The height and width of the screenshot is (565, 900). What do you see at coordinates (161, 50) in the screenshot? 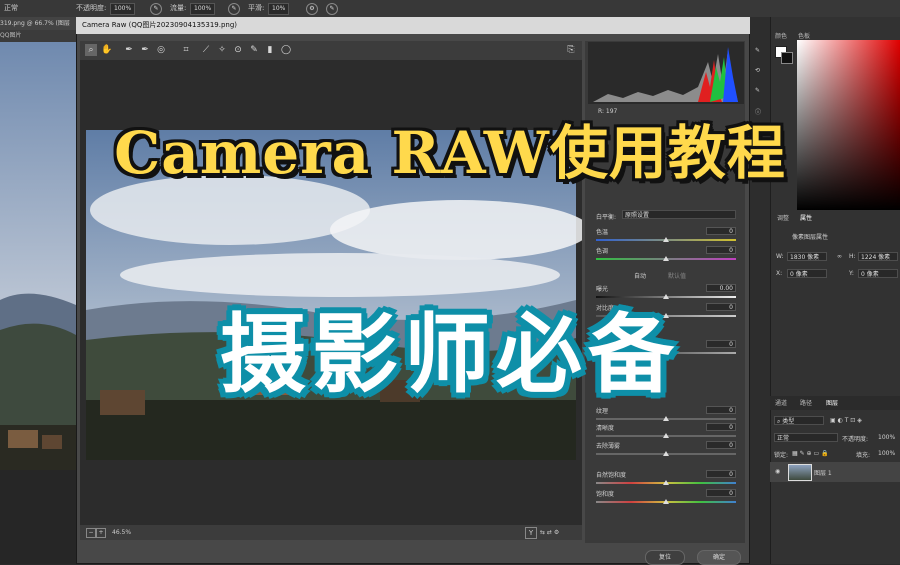
I see `targeted-adjust-icon: ◎` at bounding box center [161, 50].